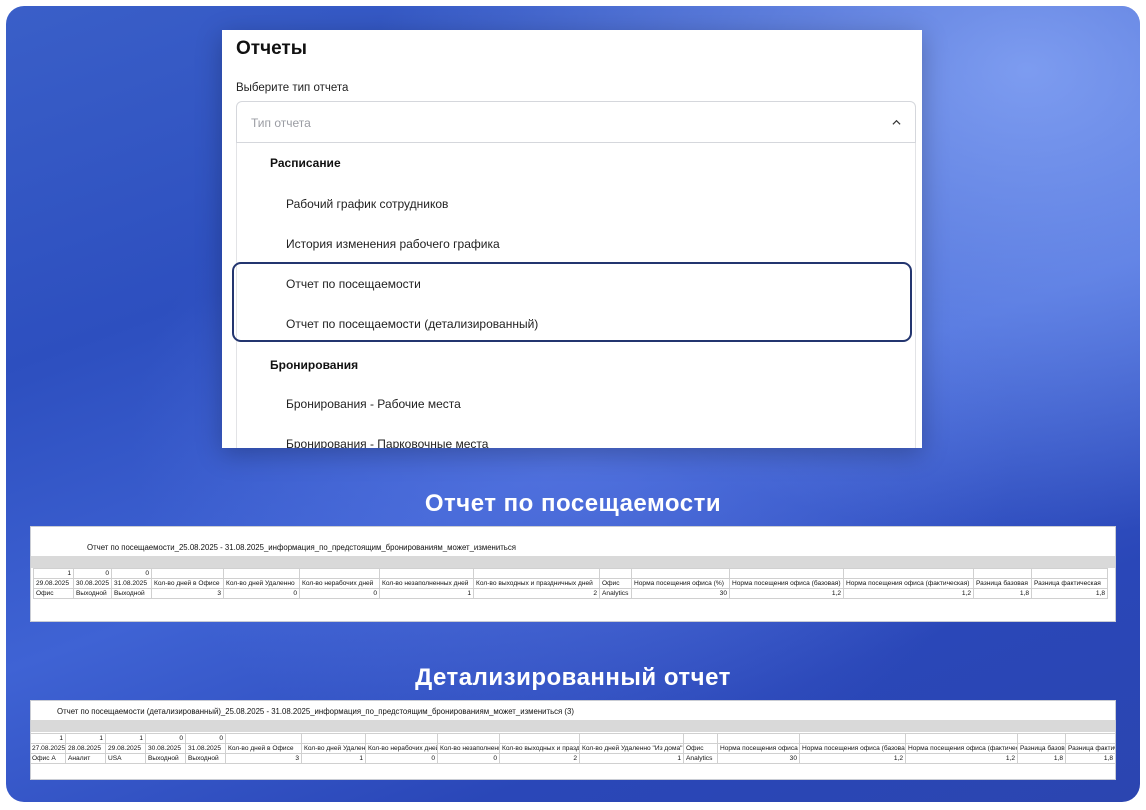 This screenshot has width=1146, height=810. Describe the element at coordinates (281, 123) in the screenshot. I see `select-placeholder: Тип отчета` at that location.